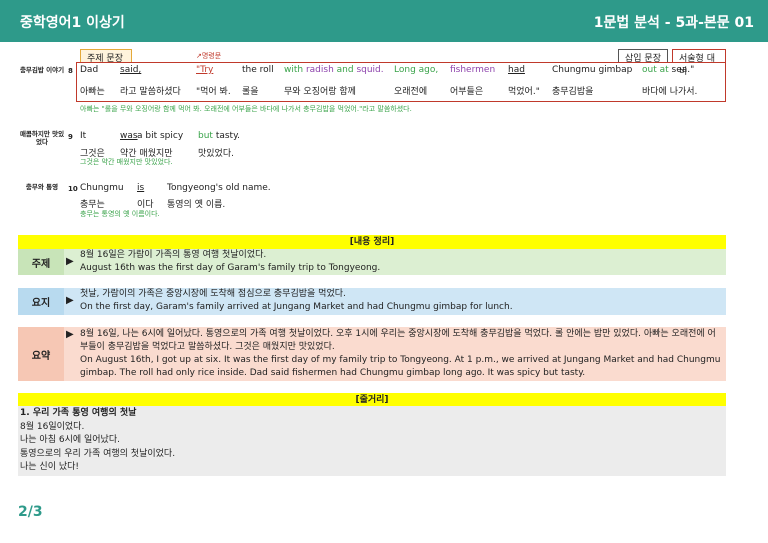  I want to click on sentence-10-number: 10, so click(73, 189).